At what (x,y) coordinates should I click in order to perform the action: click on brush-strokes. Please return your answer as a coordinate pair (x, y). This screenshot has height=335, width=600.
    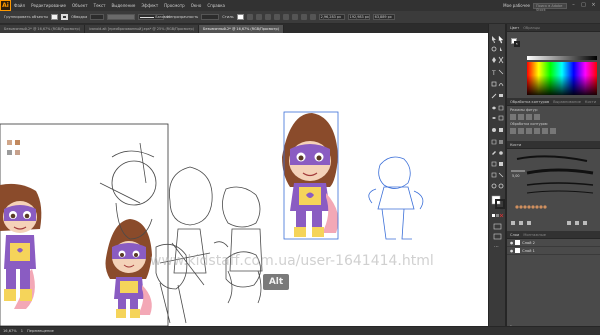
    Looking at the image, I should click on (552, 190).